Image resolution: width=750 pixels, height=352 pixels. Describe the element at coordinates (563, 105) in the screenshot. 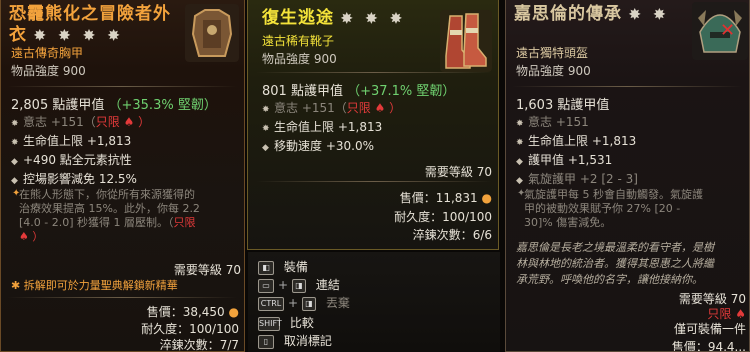

I see `armor-line: 1,603 點護甲值` at that location.